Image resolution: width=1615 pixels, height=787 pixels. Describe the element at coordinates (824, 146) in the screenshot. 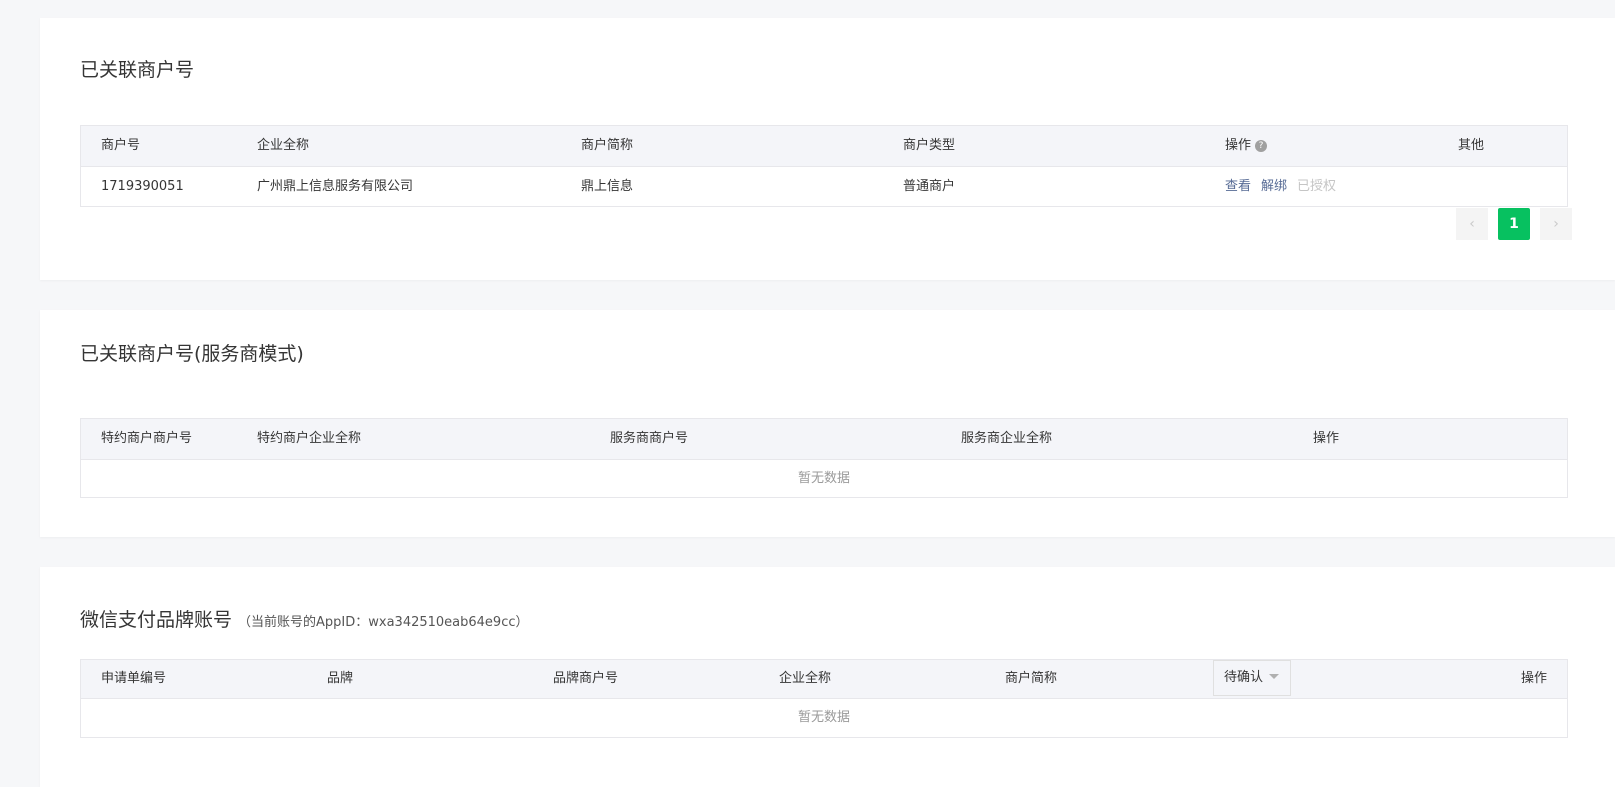

I see `table-header: 商户号 企业全称 商户简称 商户类型 操作? 其他` at that location.